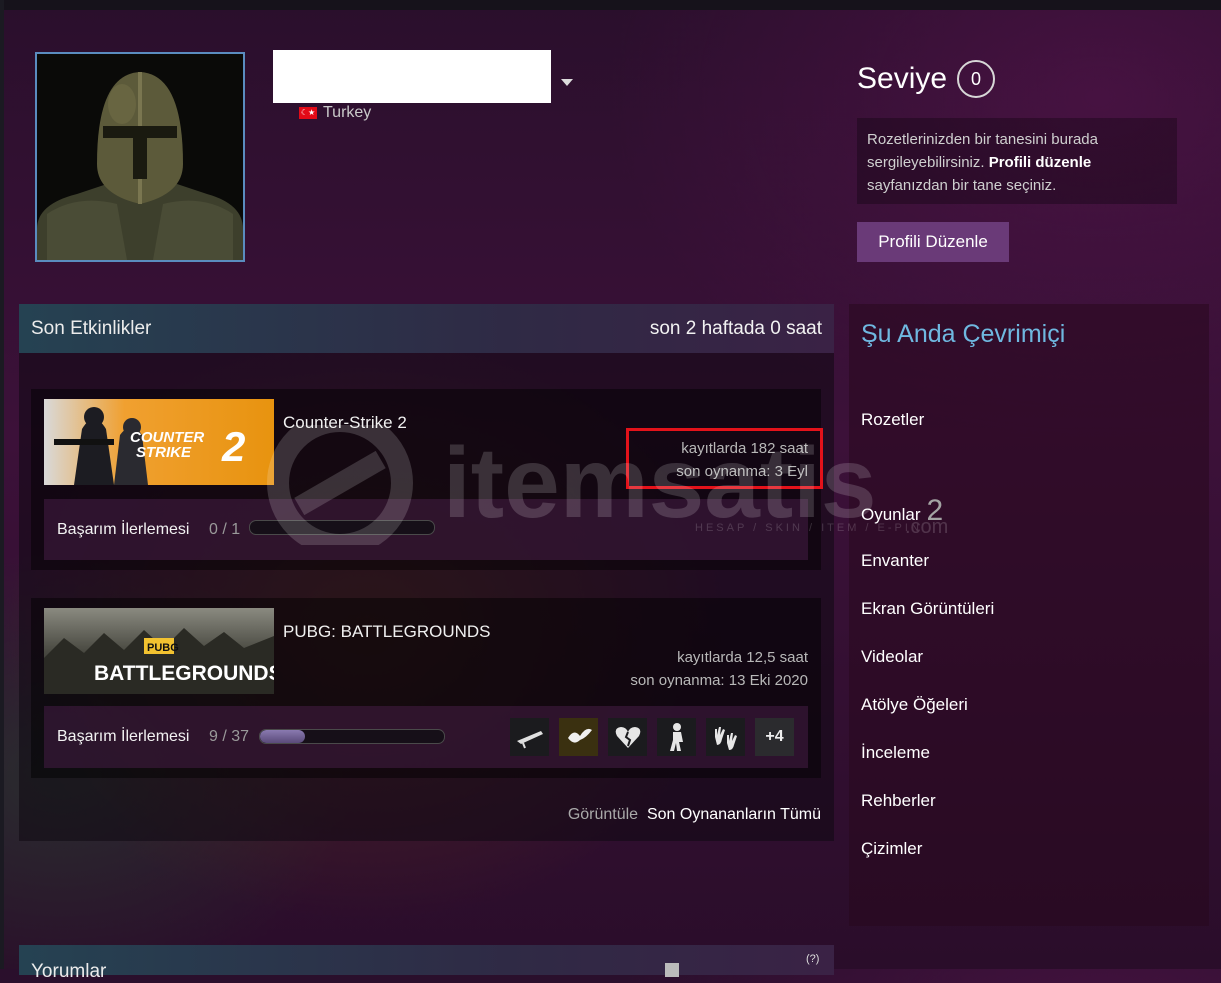  Describe the element at coordinates (387, 632) in the screenshot. I see `pubg-game-name: PUBG: BATTLEGROUNDS` at that location.